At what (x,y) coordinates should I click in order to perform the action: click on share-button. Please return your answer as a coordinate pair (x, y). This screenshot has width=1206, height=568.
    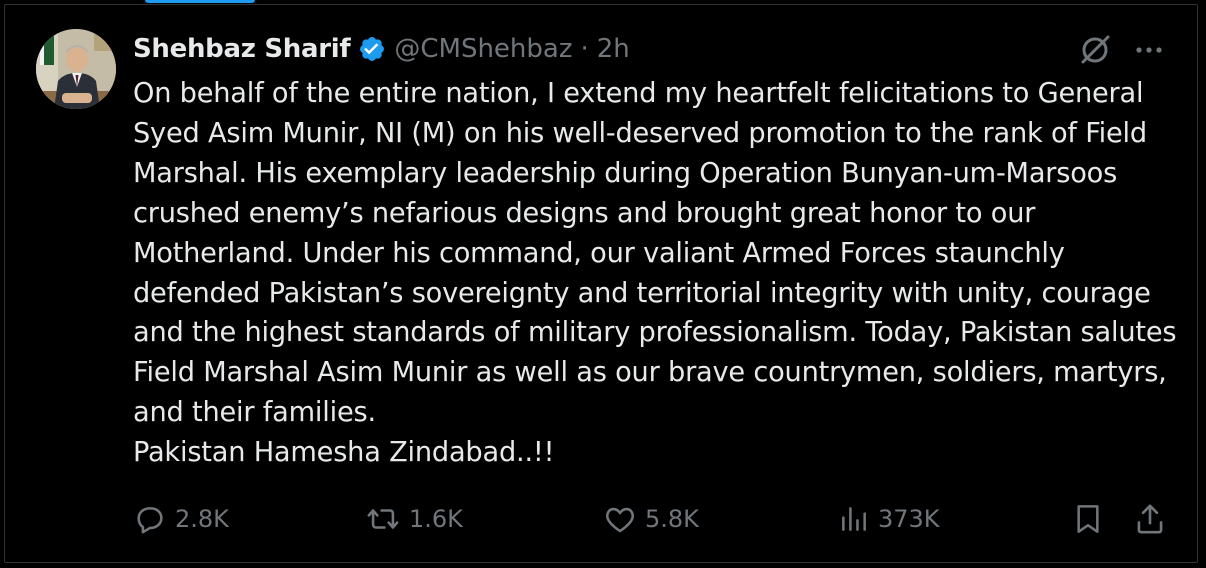
    Looking at the image, I should click on (1150, 519).